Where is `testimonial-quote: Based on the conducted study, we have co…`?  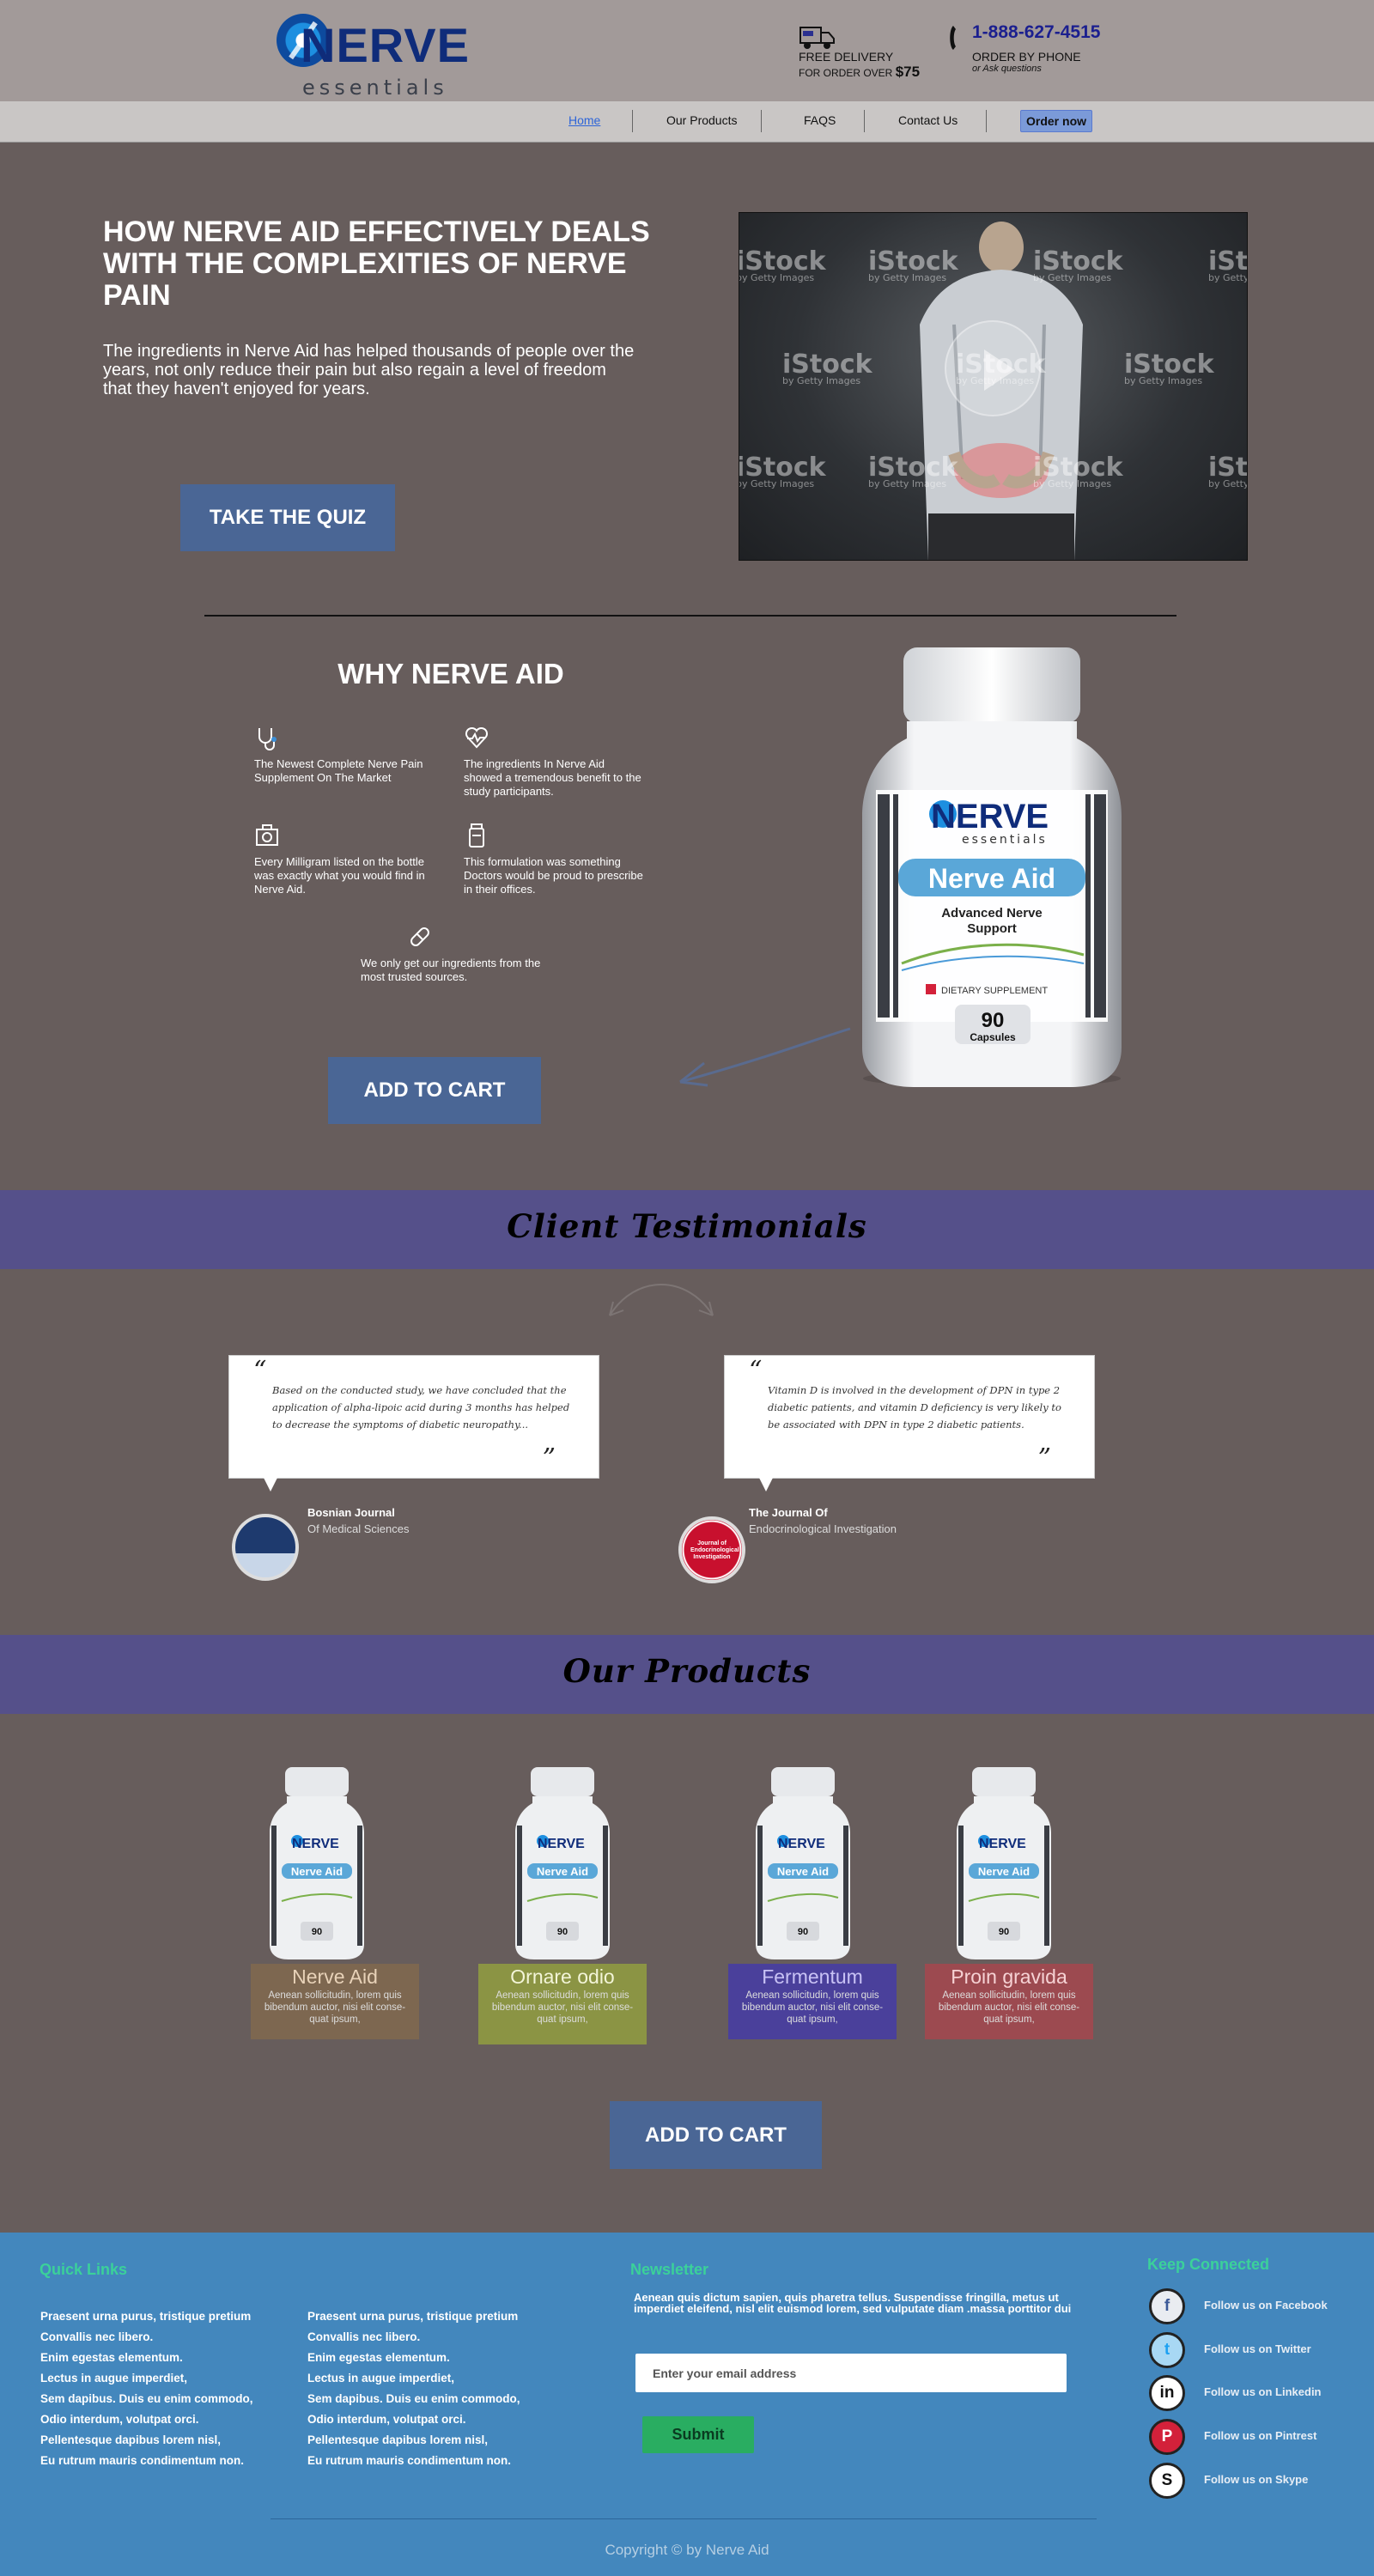 testimonial-quote: Based on the conducted study, we have co… is located at coordinates (421, 1407).